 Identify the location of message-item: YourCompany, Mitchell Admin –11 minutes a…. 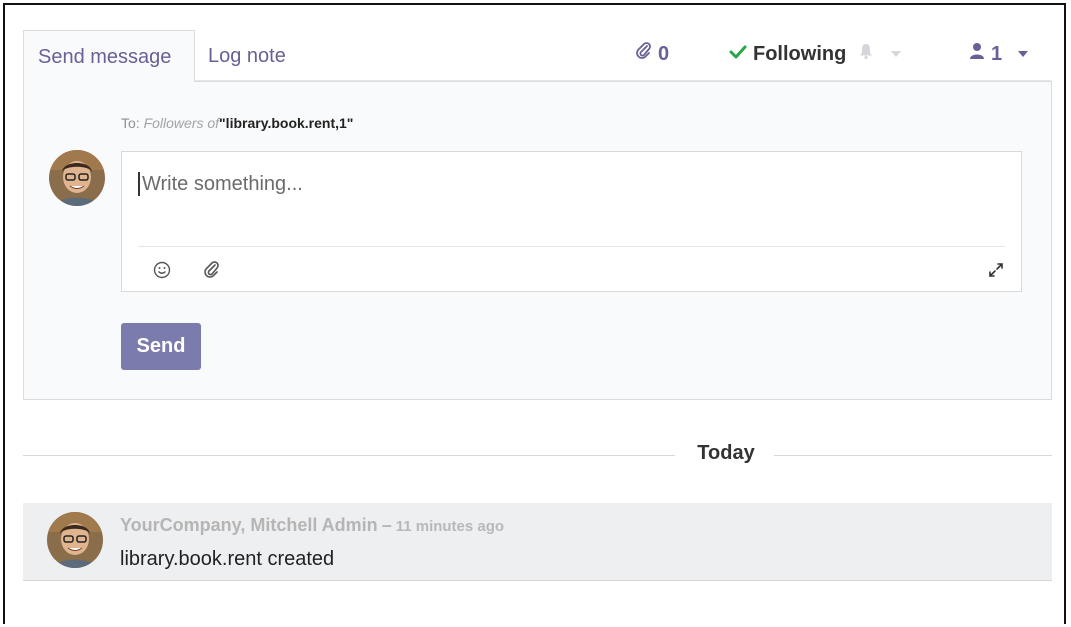
(537, 542).